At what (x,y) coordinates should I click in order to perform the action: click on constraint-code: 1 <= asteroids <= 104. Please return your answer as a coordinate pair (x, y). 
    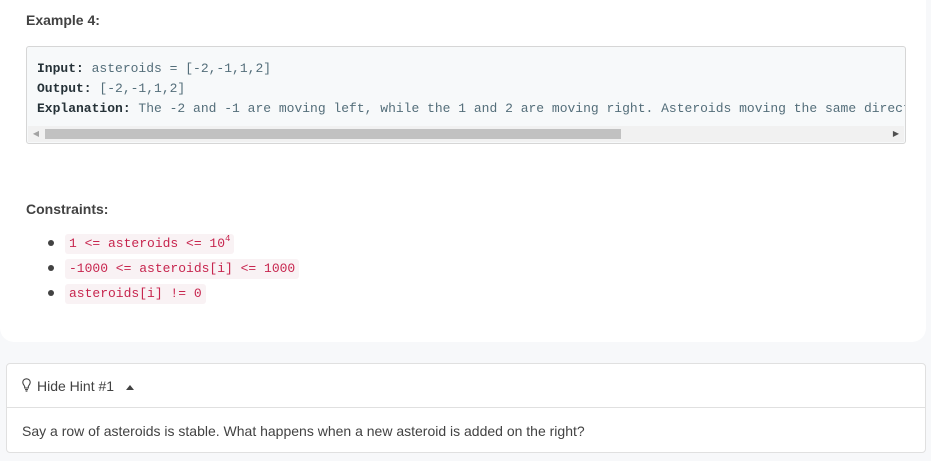
    Looking at the image, I should click on (150, 243).